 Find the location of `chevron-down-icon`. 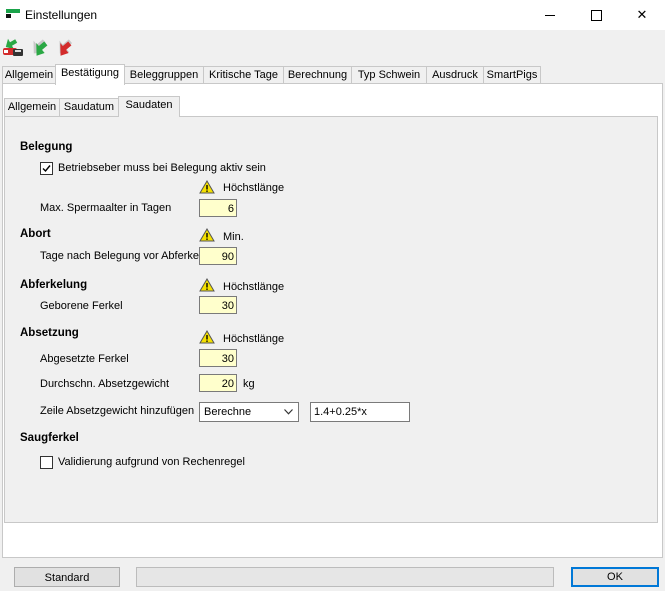

chevron-down-icon is located at coordinates (288, 412).